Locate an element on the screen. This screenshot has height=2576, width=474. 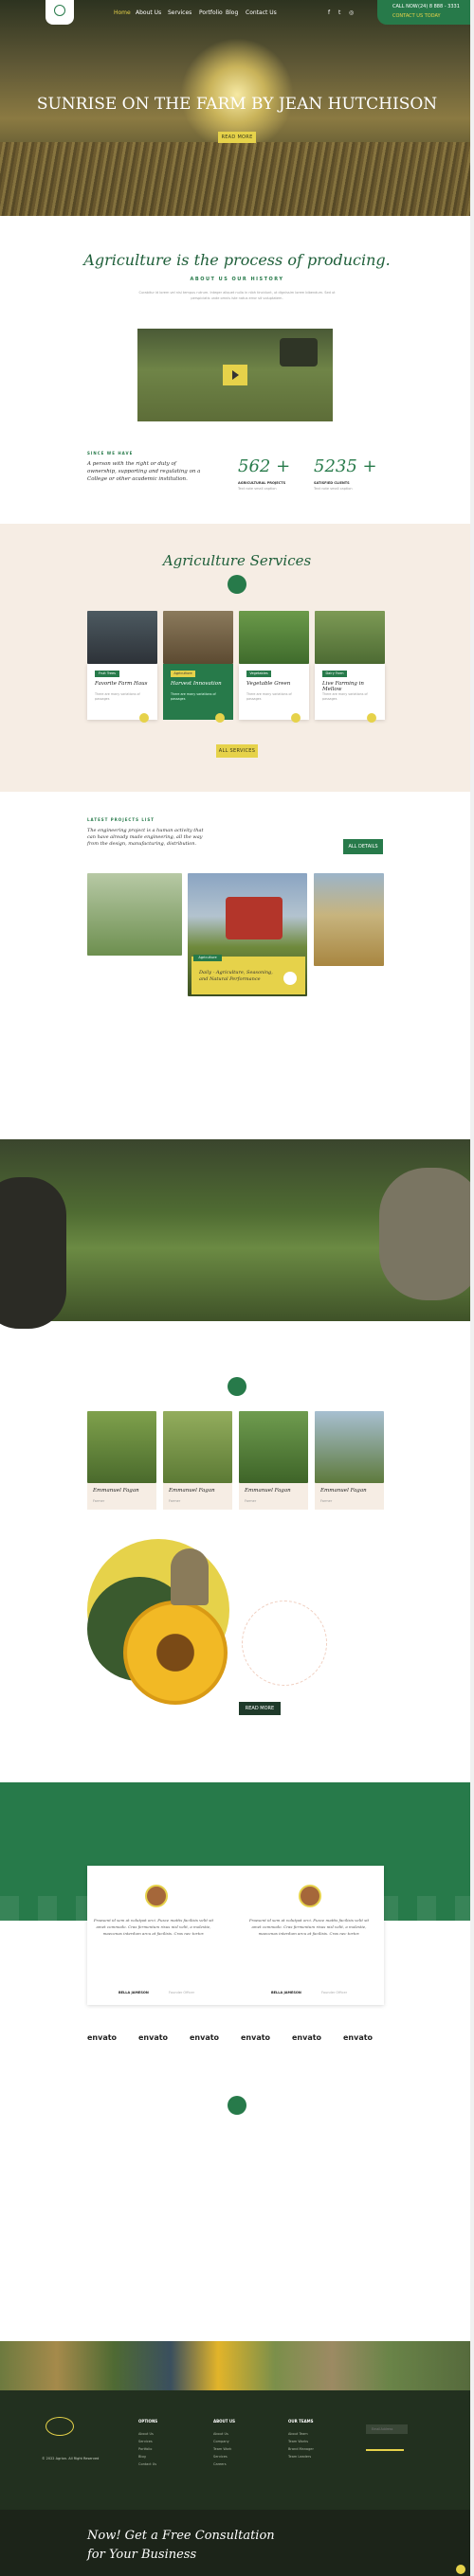
decorative-ring is located at coordinates (284, 1643).